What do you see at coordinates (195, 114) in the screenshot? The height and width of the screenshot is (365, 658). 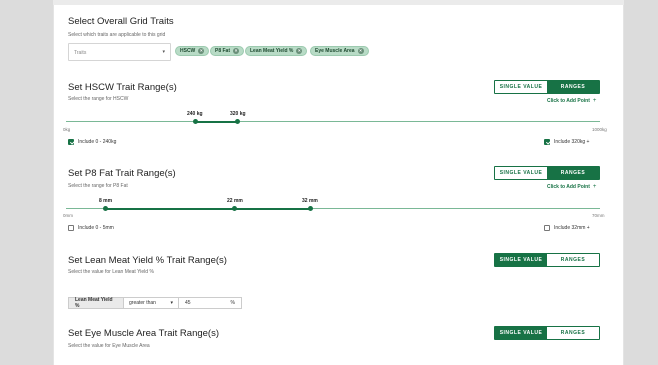 I see `hscw-point-label: 240 kg` at bounding box center [195, 114].